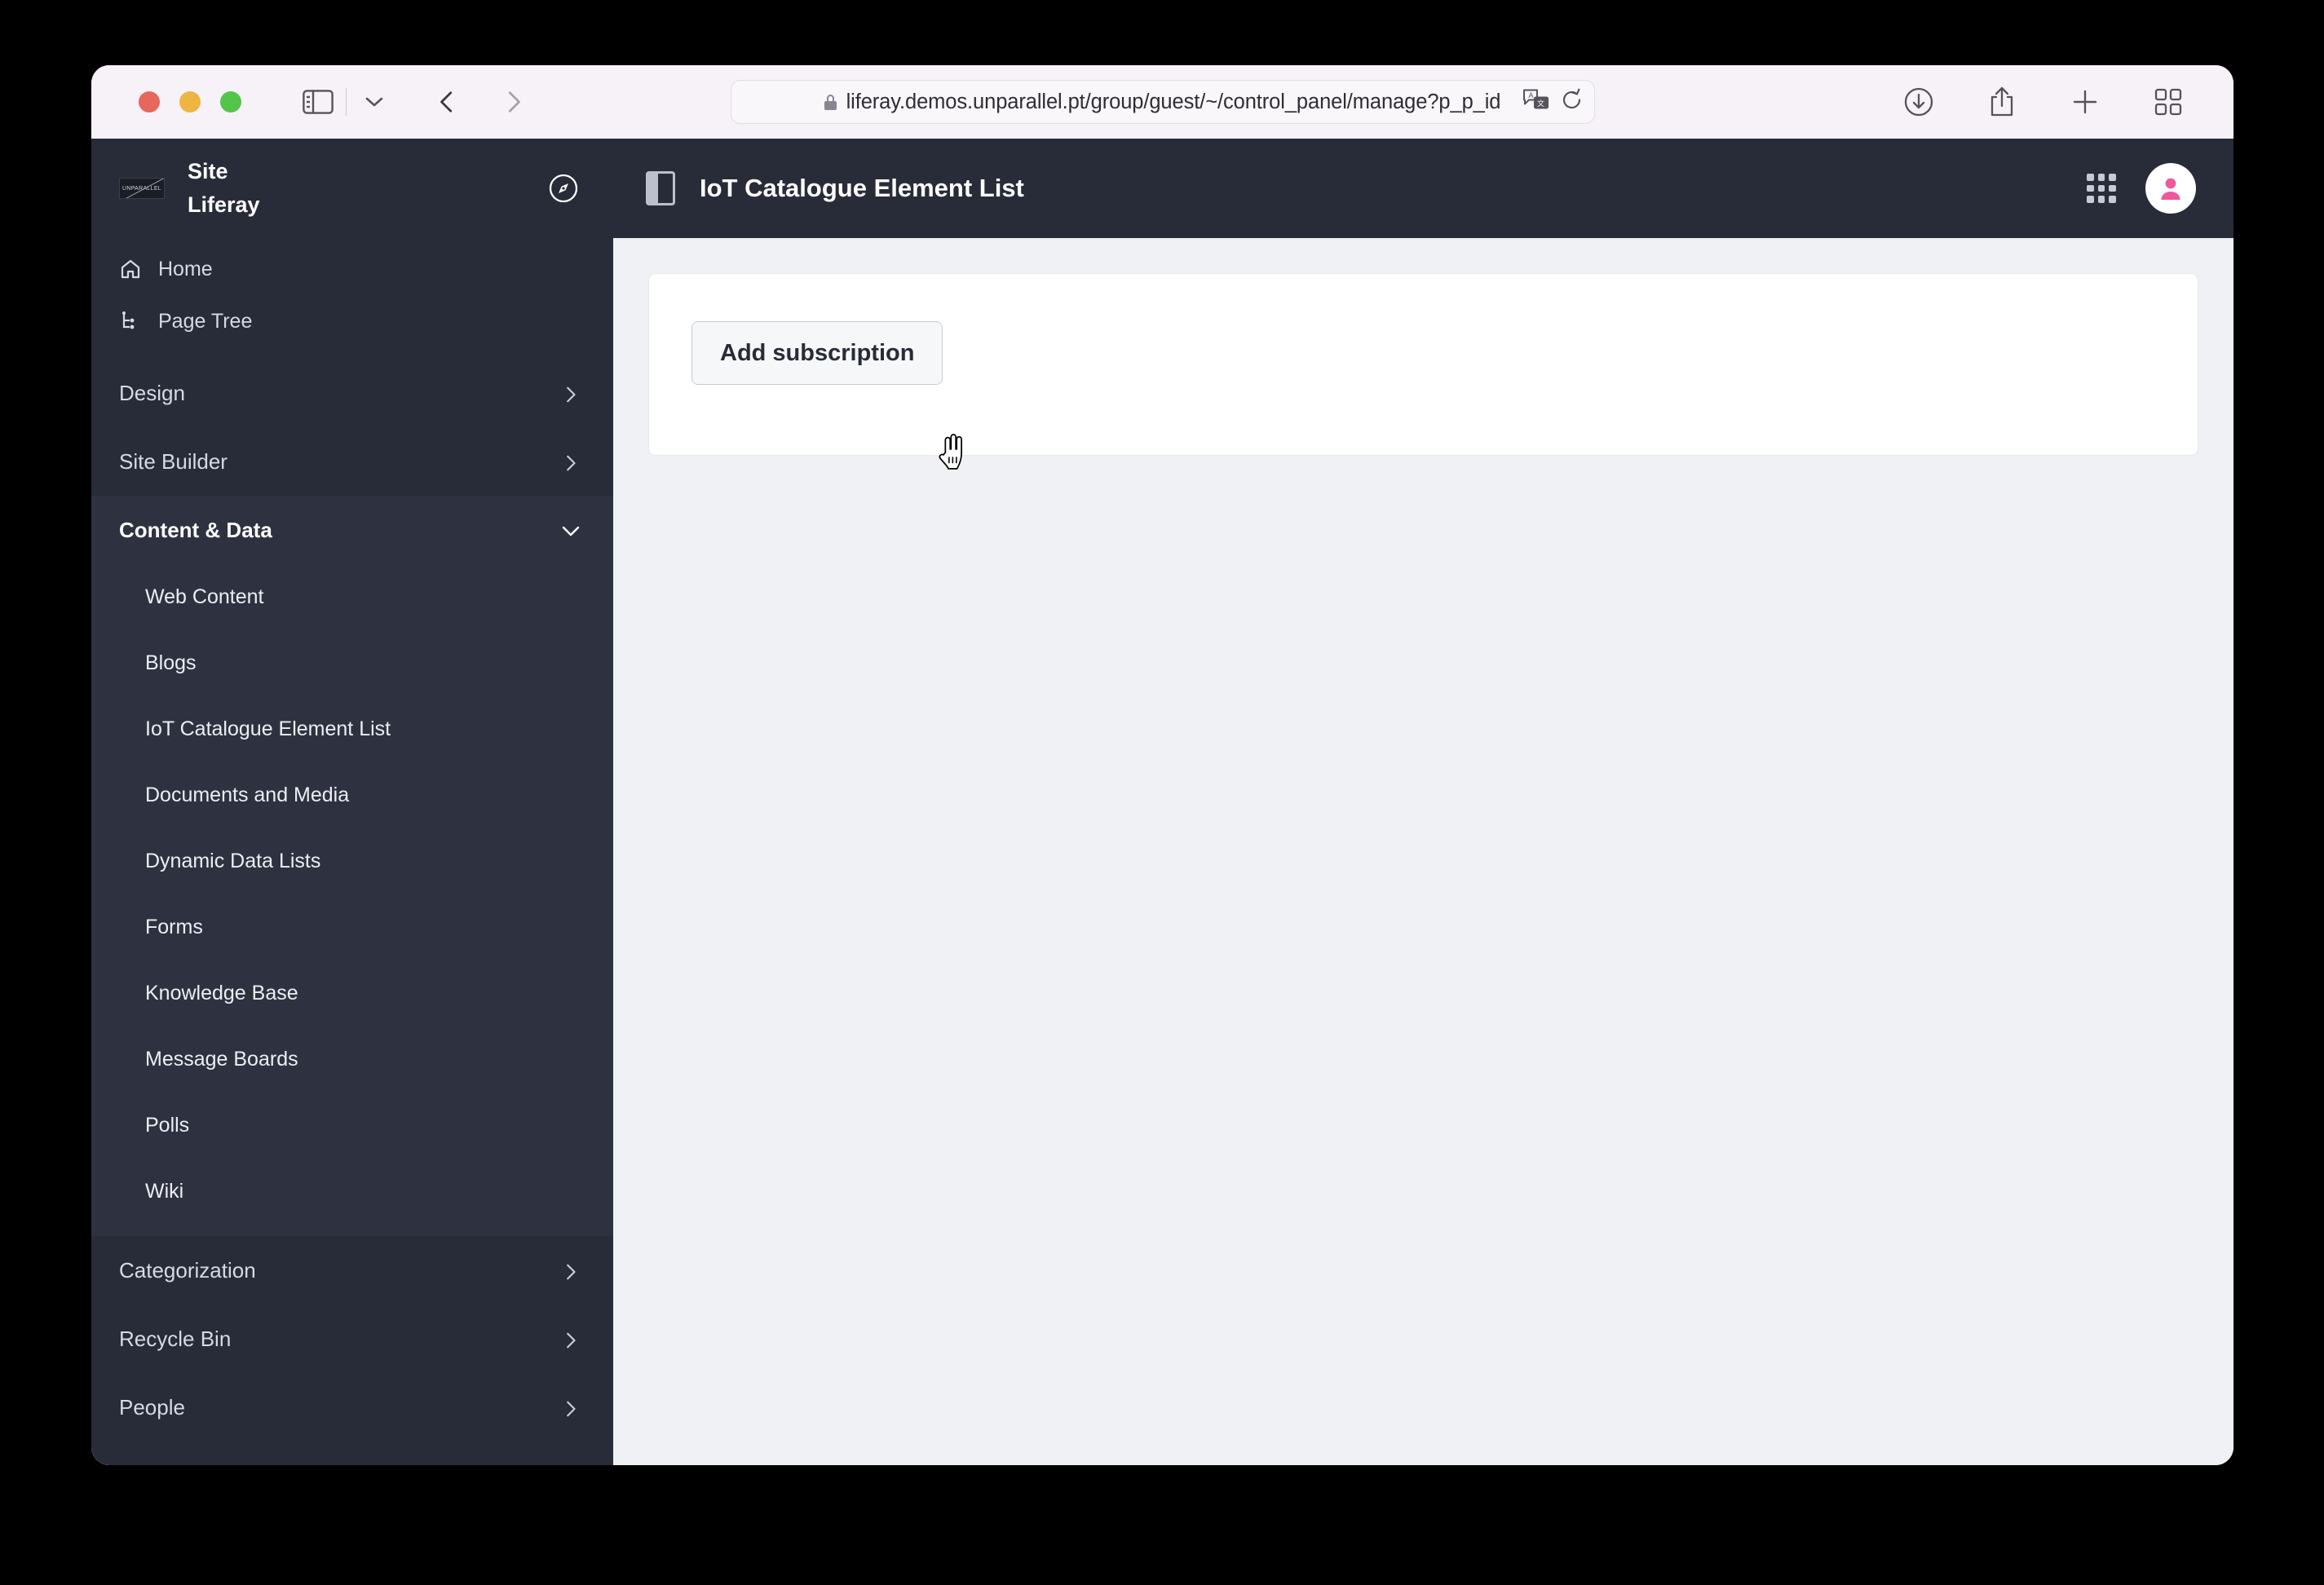 The width and height of the screenshot is (2324, 1585). What do you see at coordinates (352, 188) in the screenshot?
I see `site-header: UNPARALLEL Site Liferay` at bounding box center [352, 188].